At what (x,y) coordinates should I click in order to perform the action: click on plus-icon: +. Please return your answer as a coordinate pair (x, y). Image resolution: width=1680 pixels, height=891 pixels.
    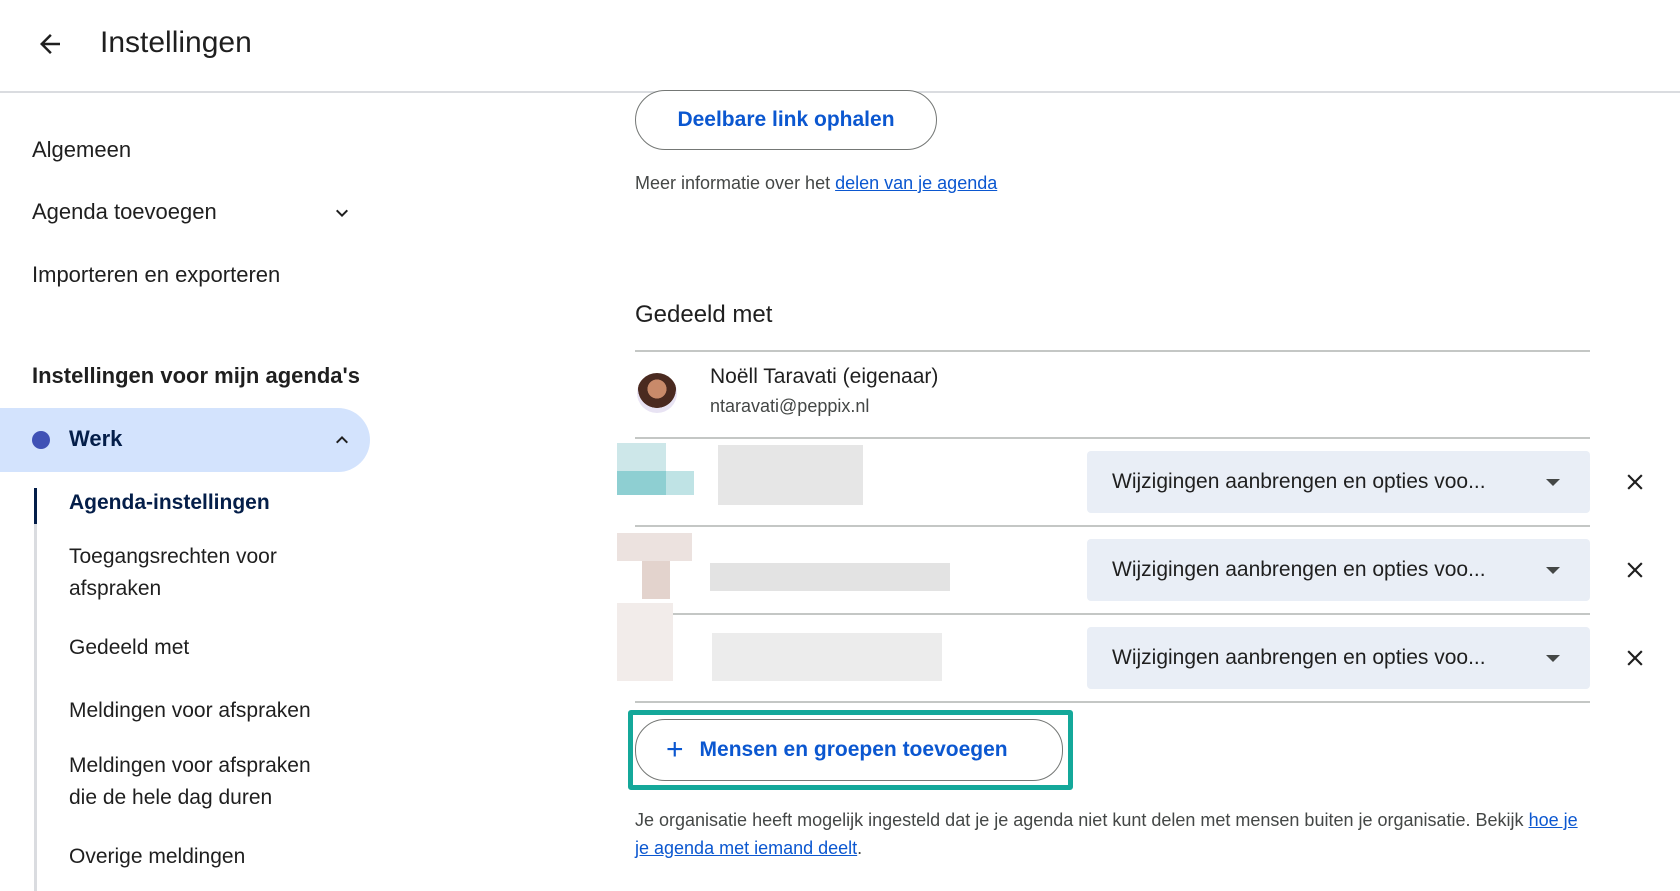
    Looking at the image, I should click on (675, 749).